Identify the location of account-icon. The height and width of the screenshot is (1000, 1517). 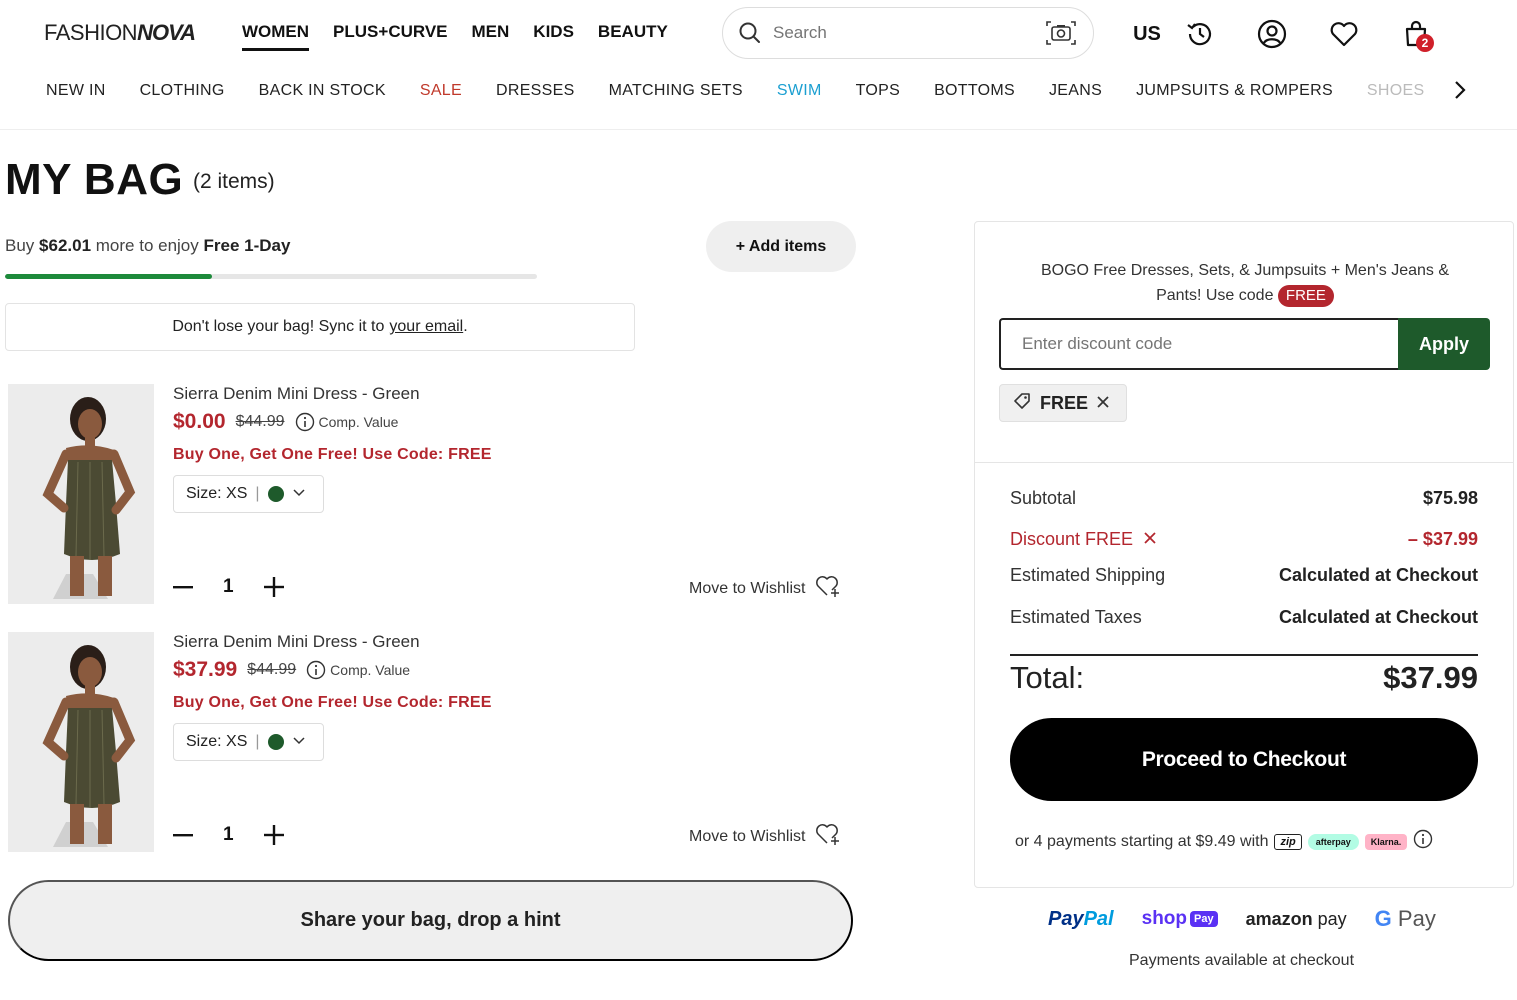
(1272, 34).